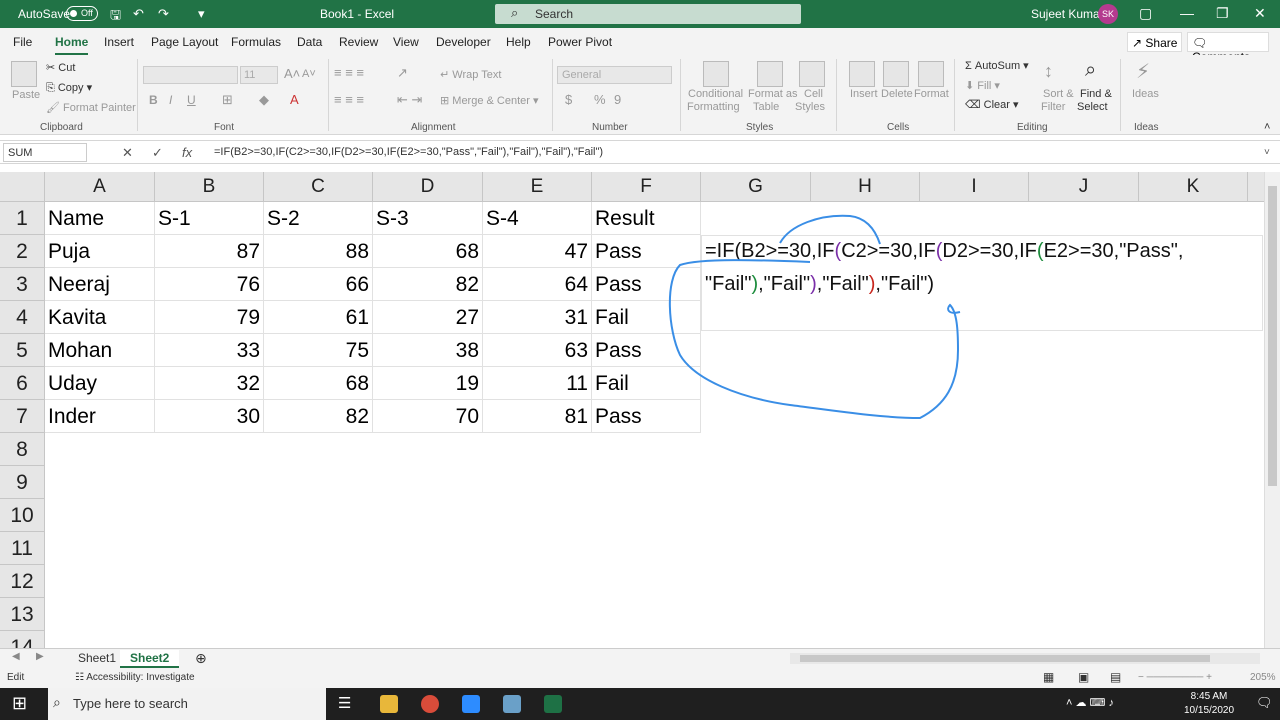  What do you see at coordinates (489, 100) in the screenshot?
I see `merge-center-button: ⊞ Merge & Center ▾` at bounding box center [489, 100].